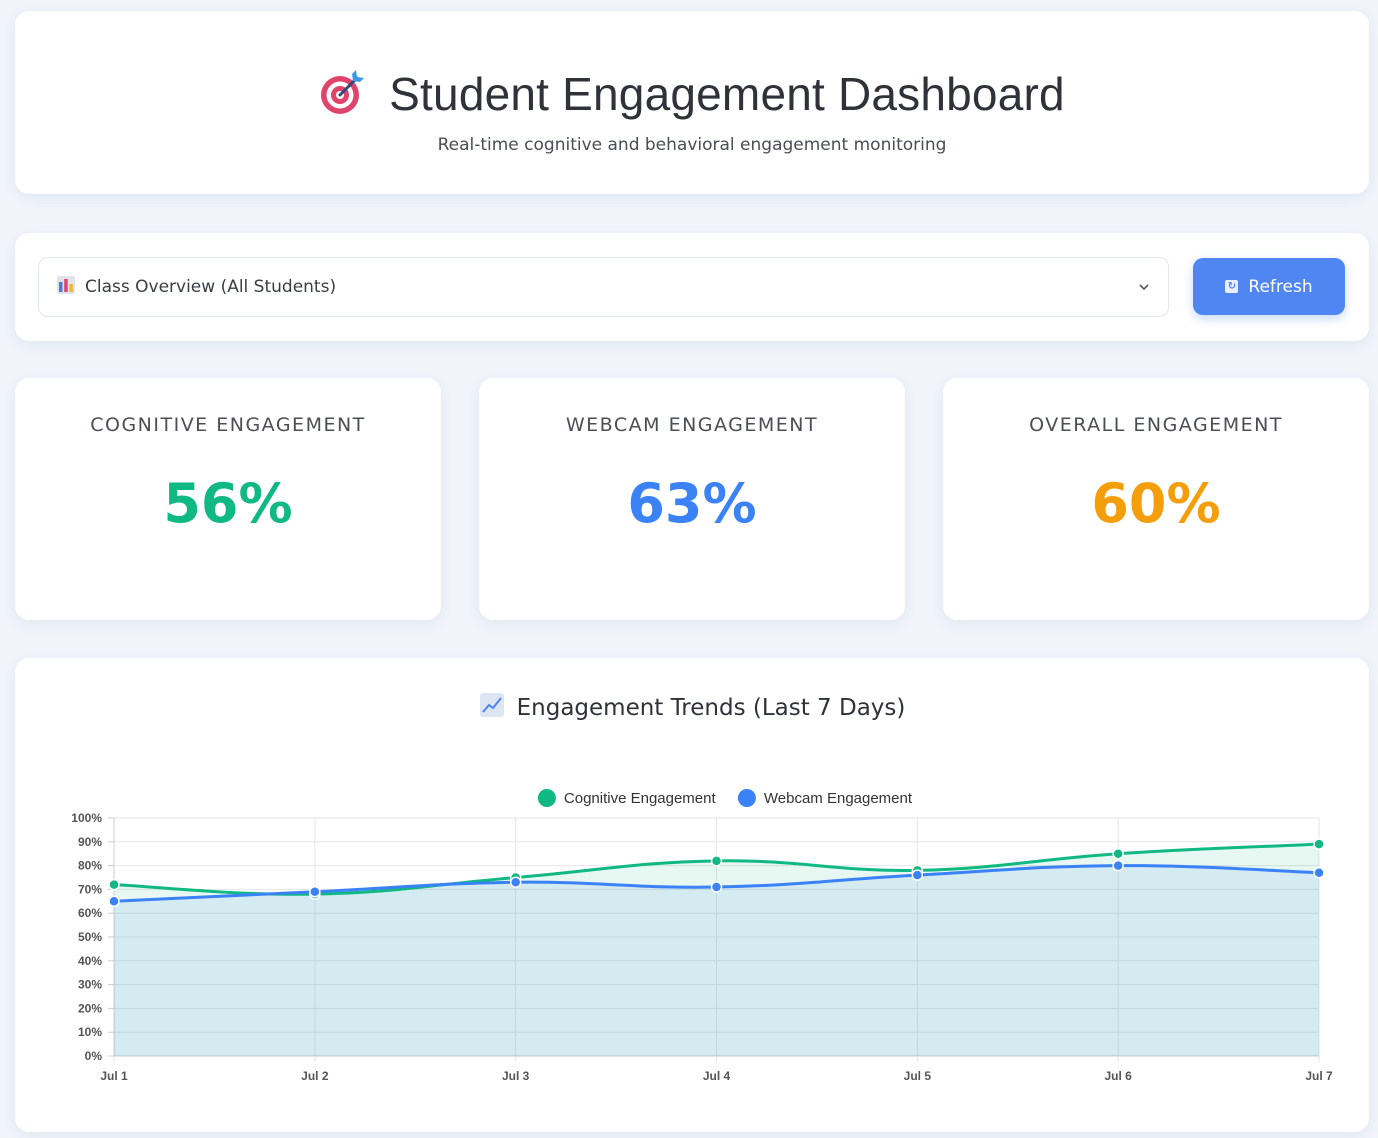  What do you see at coordinates (1144, 289) in the screenshot?
I see `chevron-down-icon` at bounding box center [1144, 289].